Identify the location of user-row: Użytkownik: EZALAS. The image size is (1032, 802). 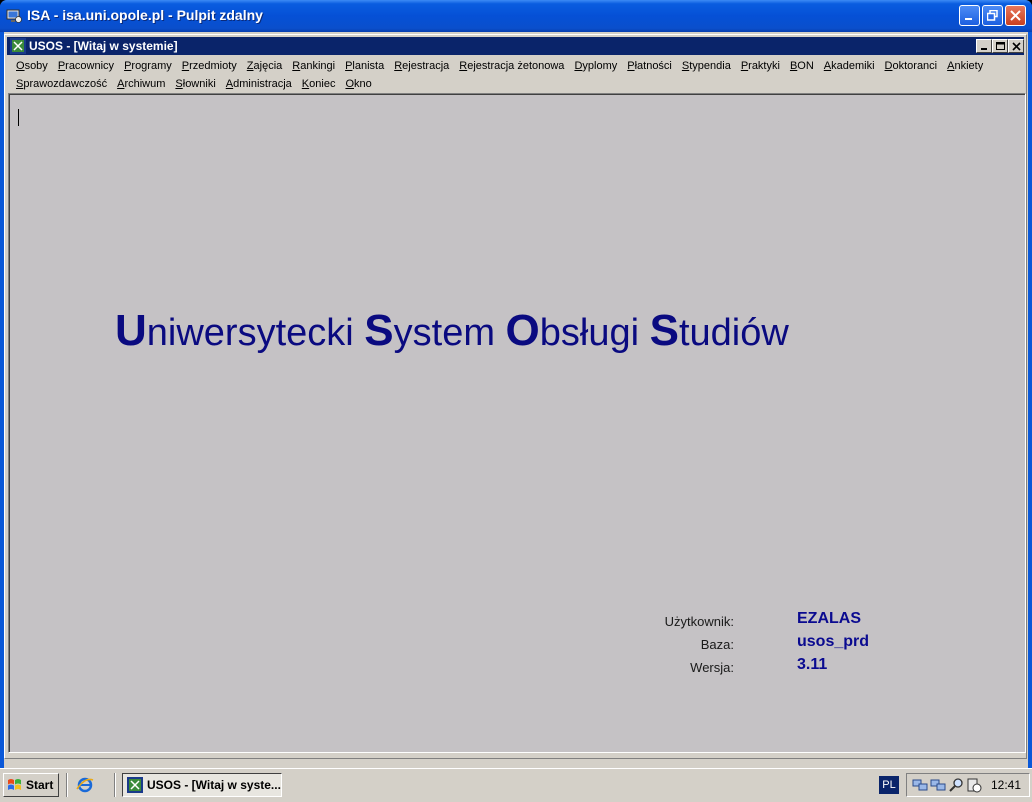
(819, 621).